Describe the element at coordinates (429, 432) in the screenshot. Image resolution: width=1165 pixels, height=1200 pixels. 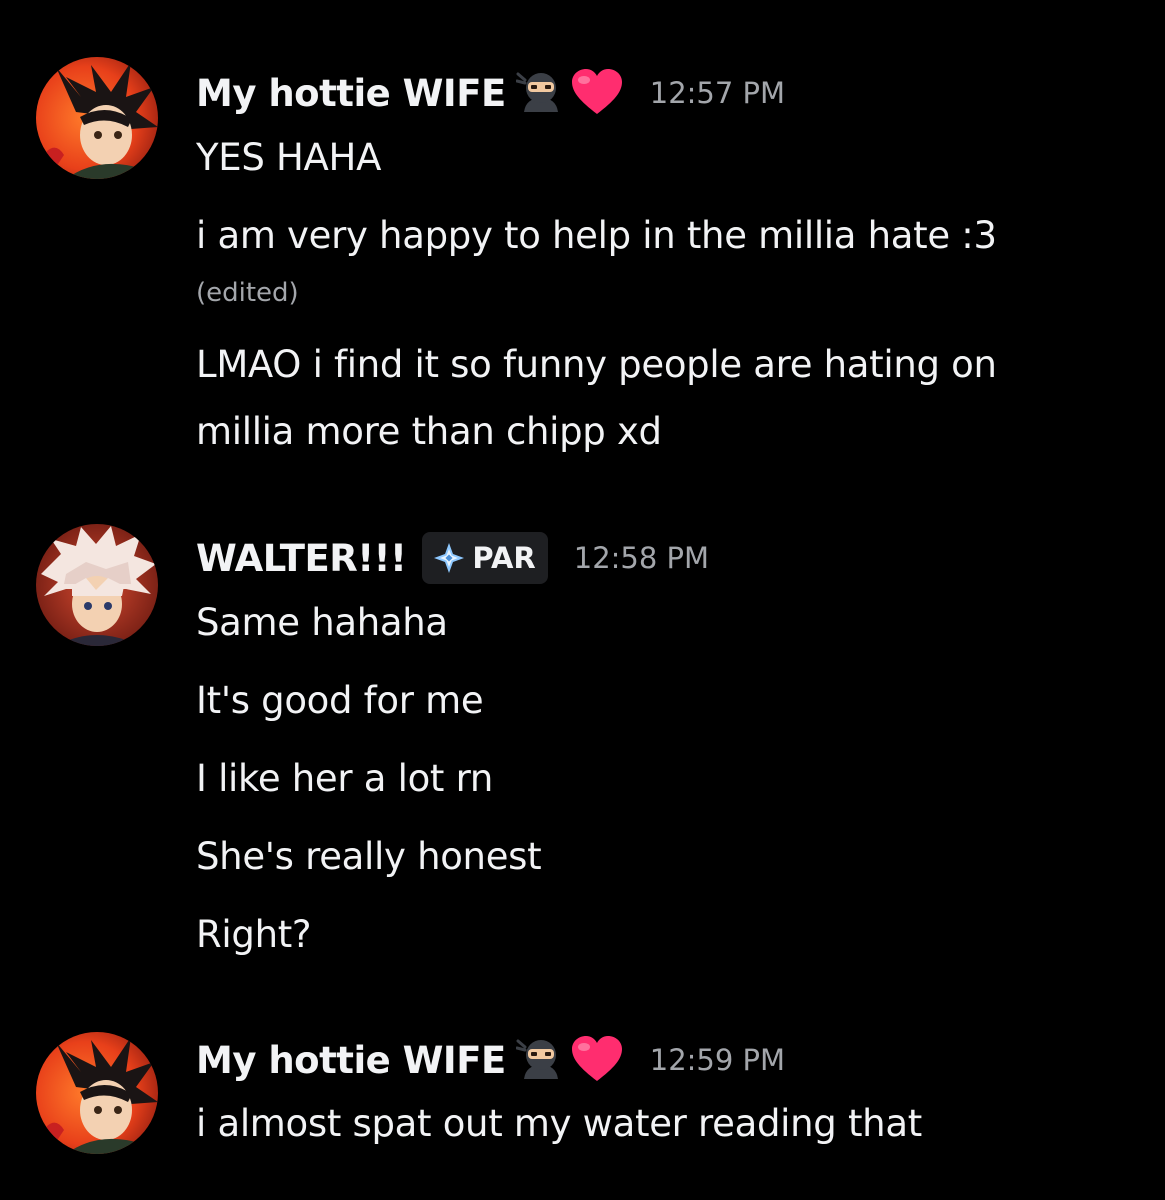
I see `message-text-continued: millia more than chipp xd` at that location.